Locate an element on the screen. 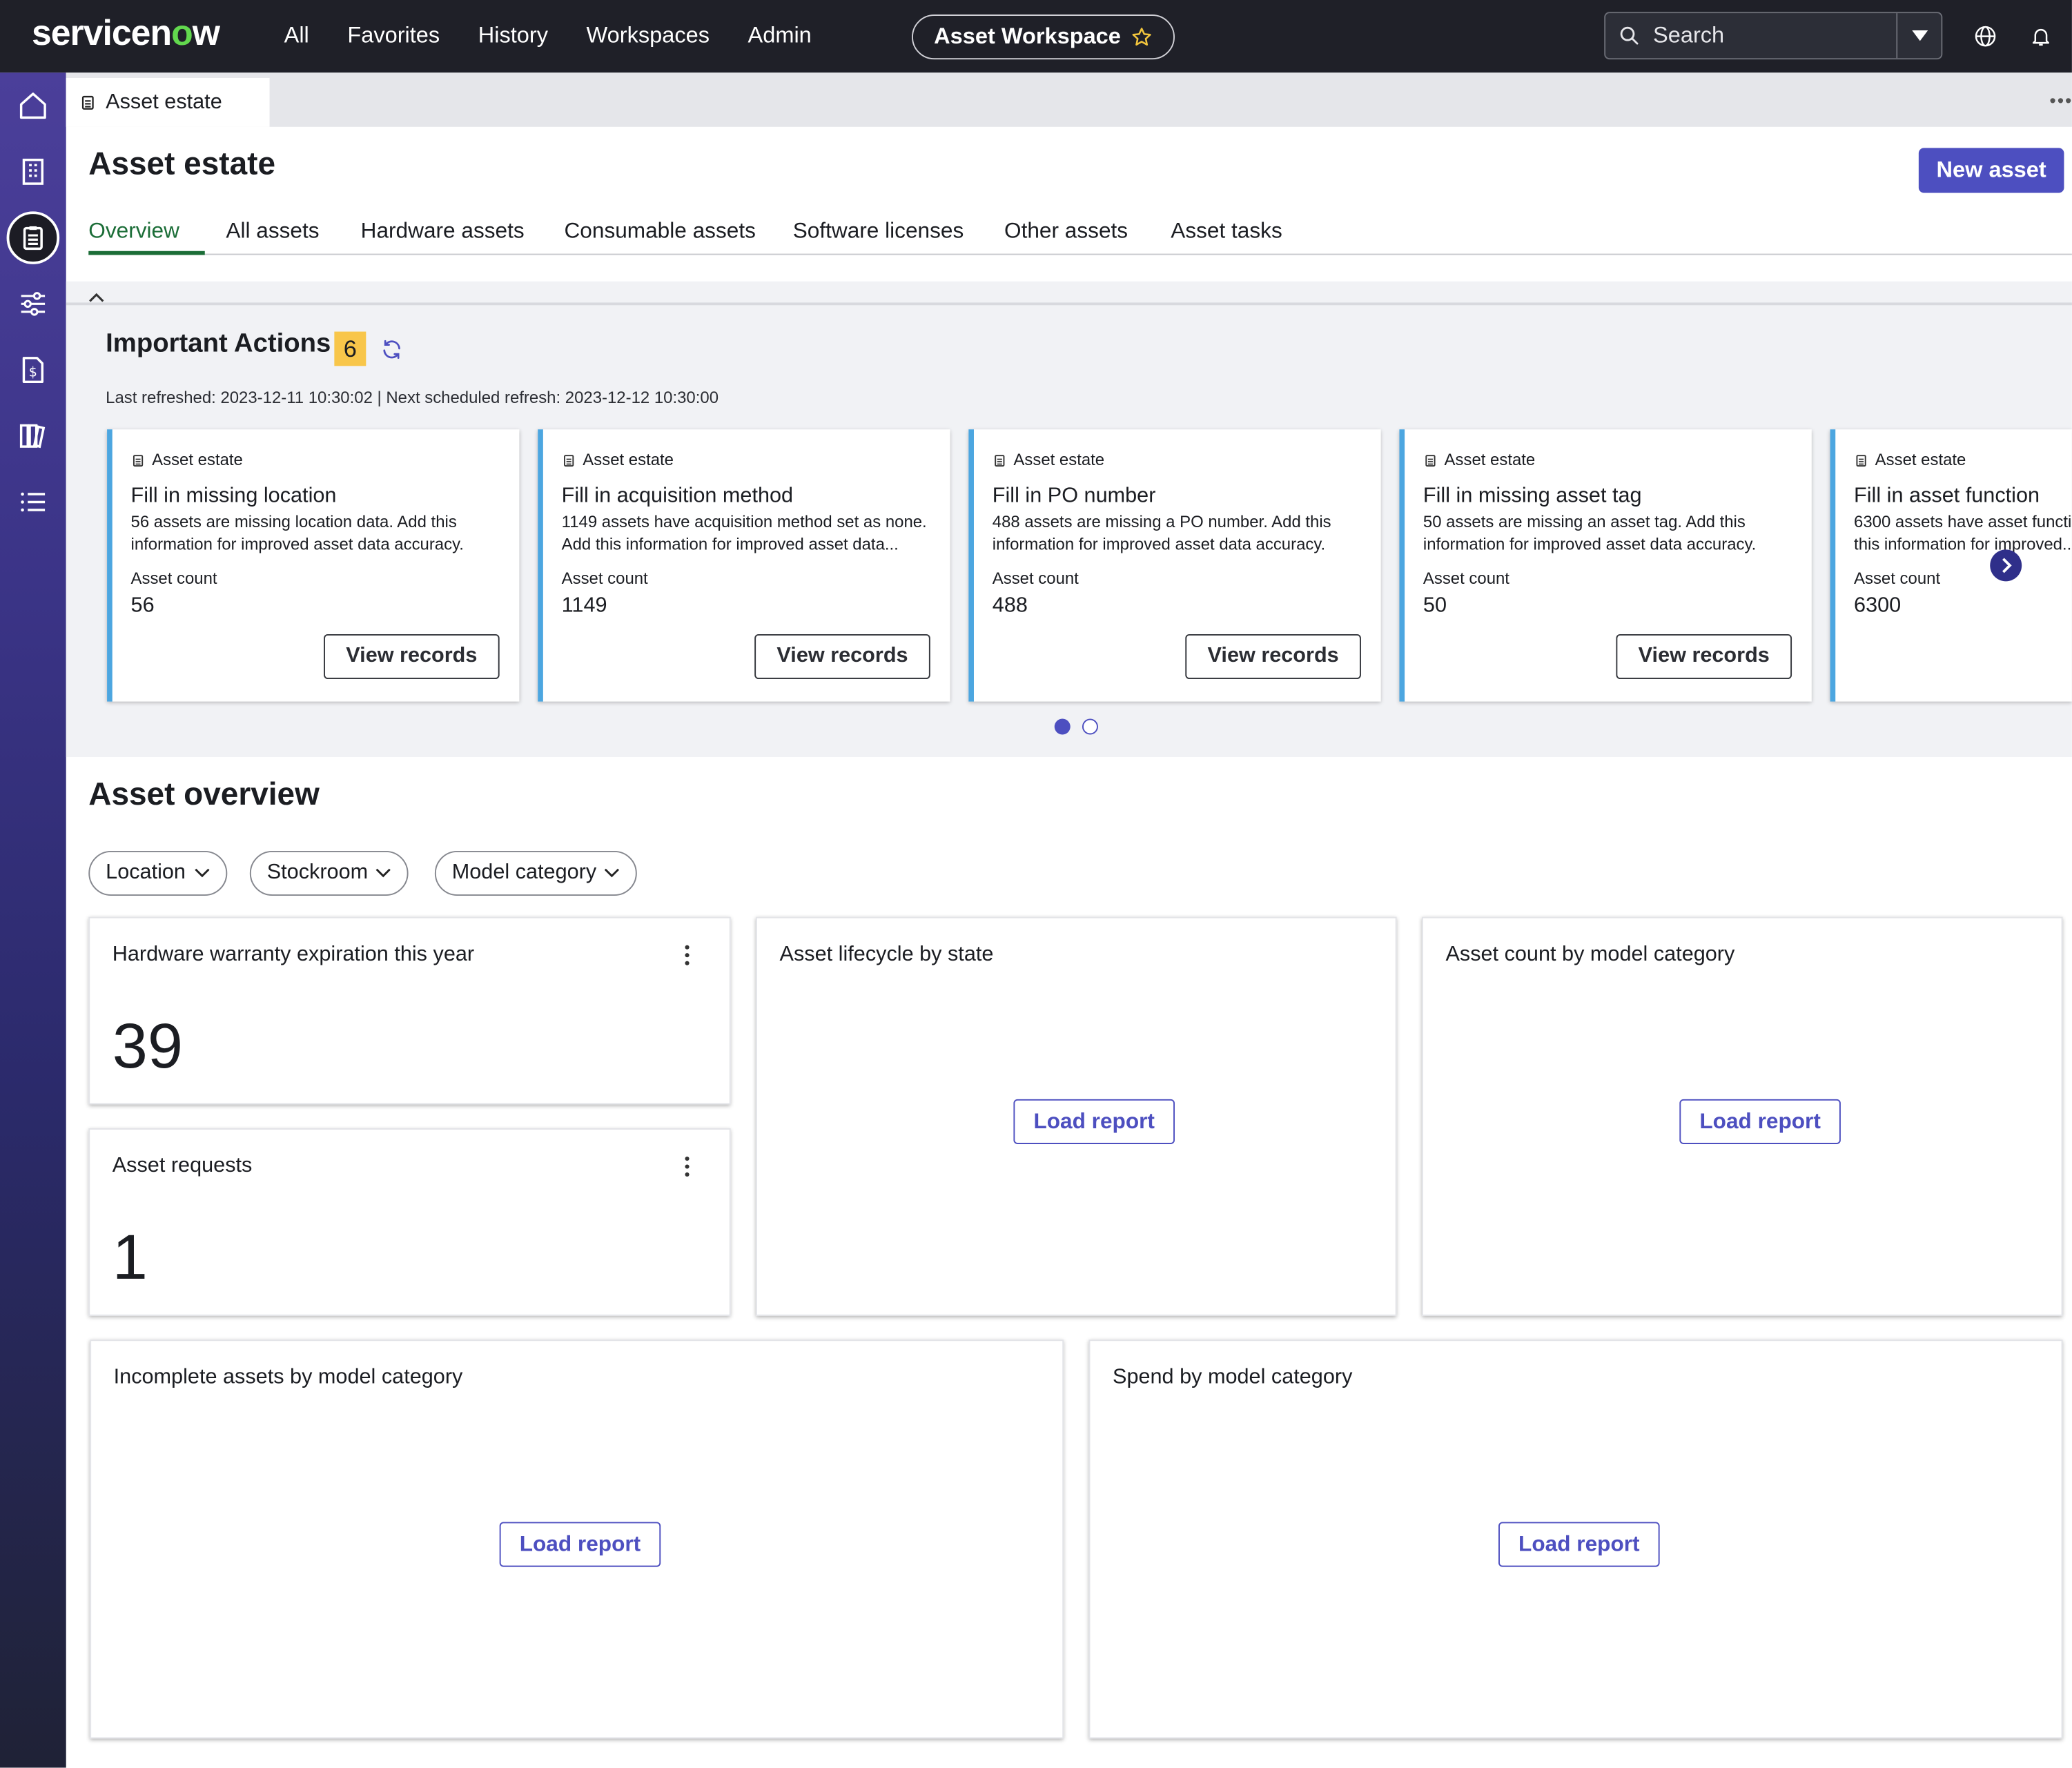 This screenshot has width=2072, height=1768. workspace-button: Asset Workspace is located at coordinates (1043, 37).